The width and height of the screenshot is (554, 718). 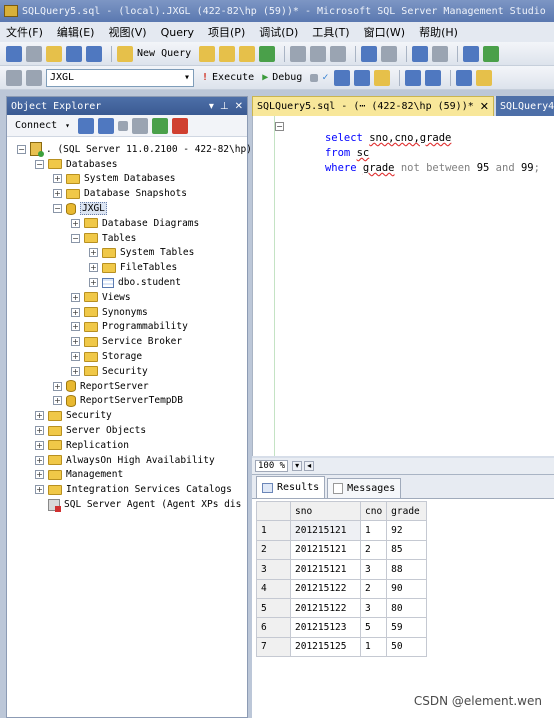 I want to click on grid-cell: 50, so click(x=407, y=647).